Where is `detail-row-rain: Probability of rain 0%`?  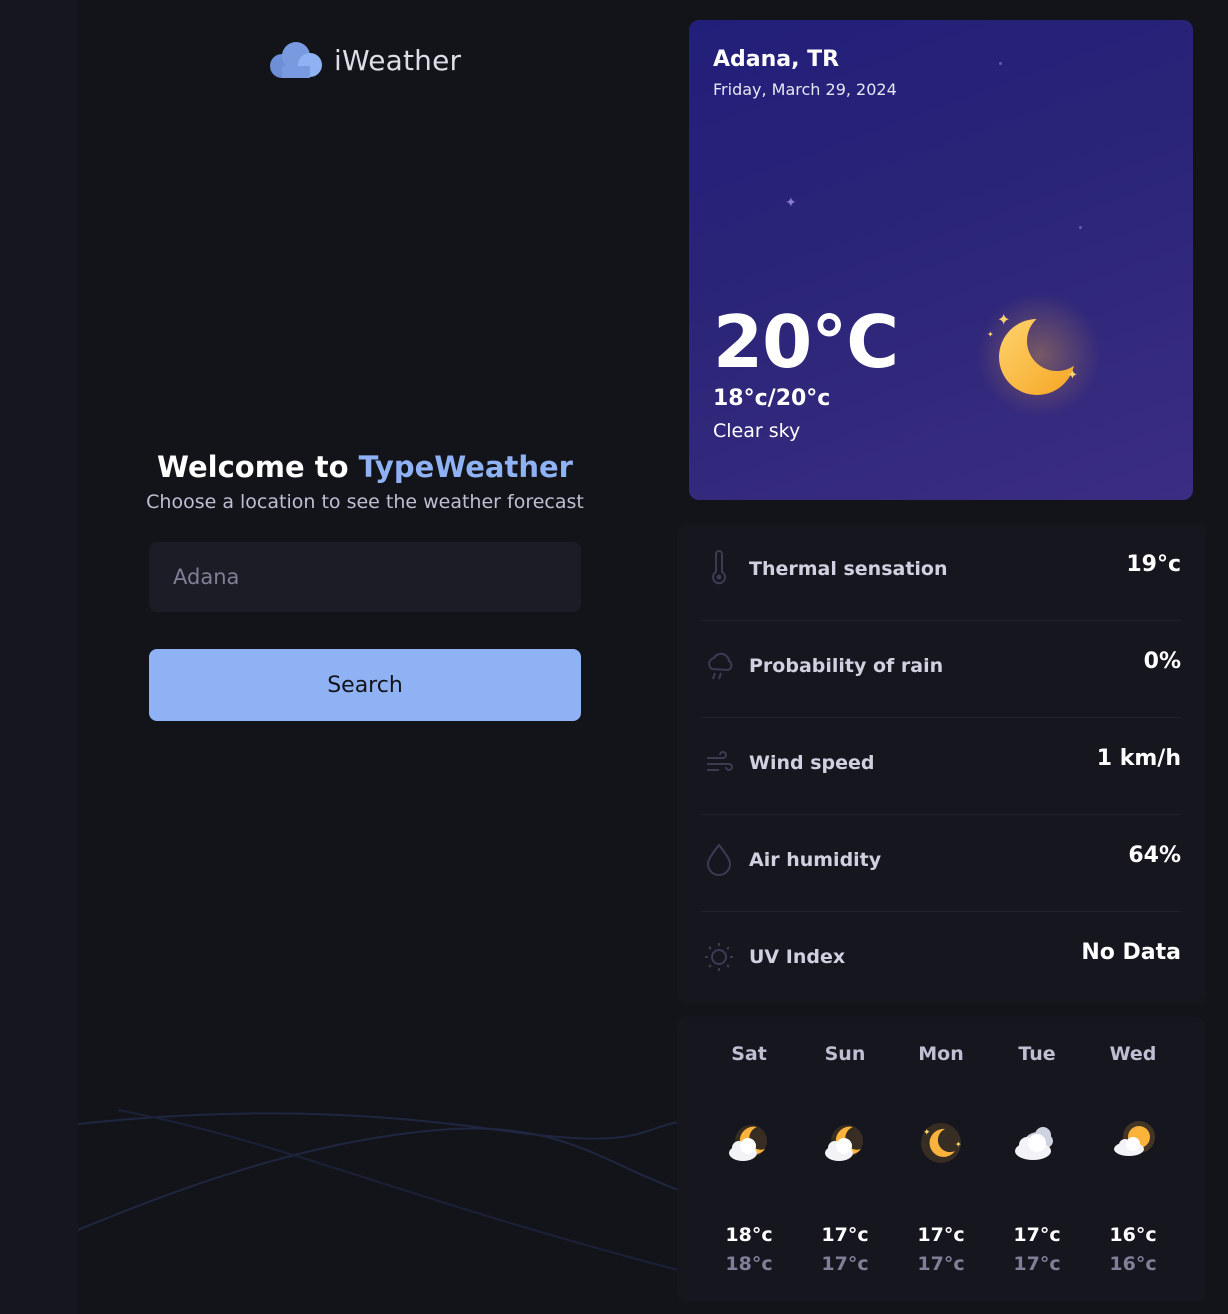
detail-row-rain: Probability of rain 0% is located at coordinates (941, 669).